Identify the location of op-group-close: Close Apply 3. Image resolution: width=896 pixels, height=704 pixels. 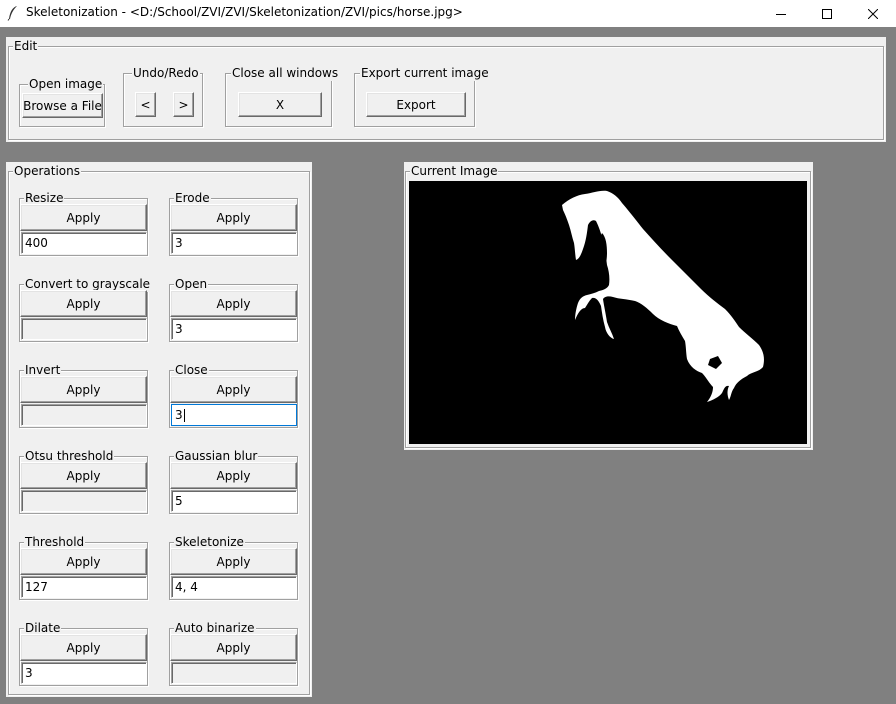
(233, 395).